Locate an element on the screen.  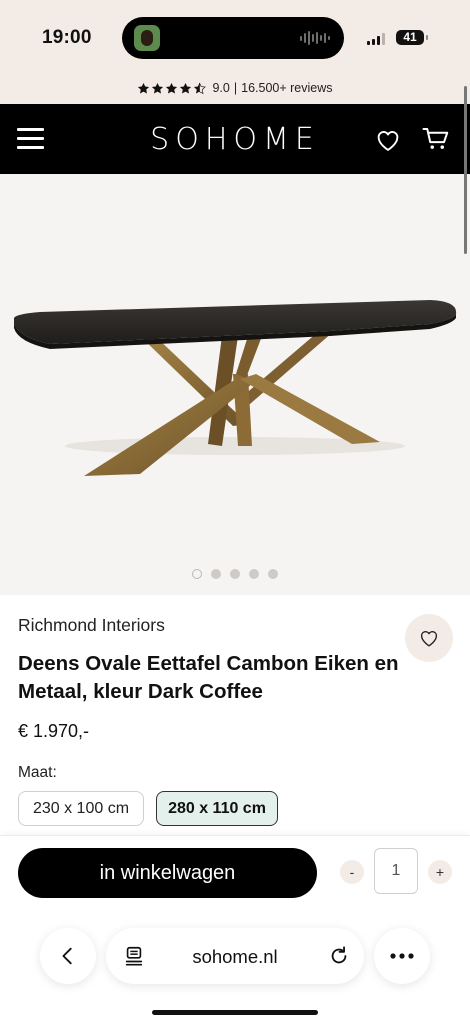
dynamic-island is located at coordinates (233, 38).